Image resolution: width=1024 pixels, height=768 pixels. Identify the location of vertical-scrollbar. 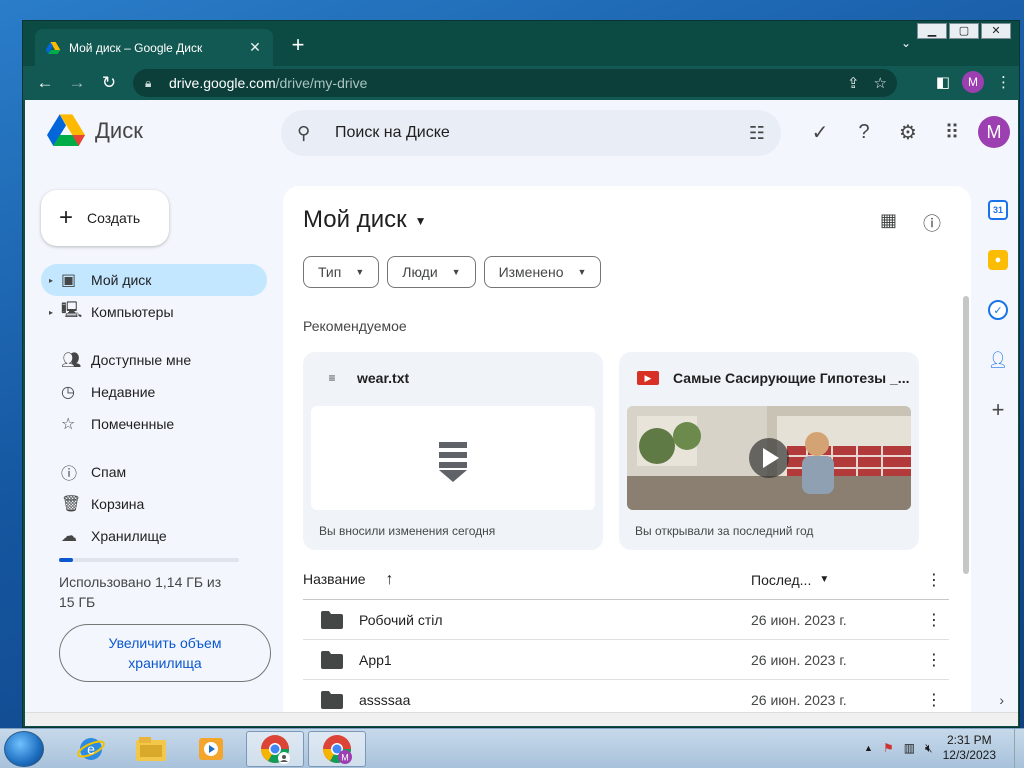
(966, 435).